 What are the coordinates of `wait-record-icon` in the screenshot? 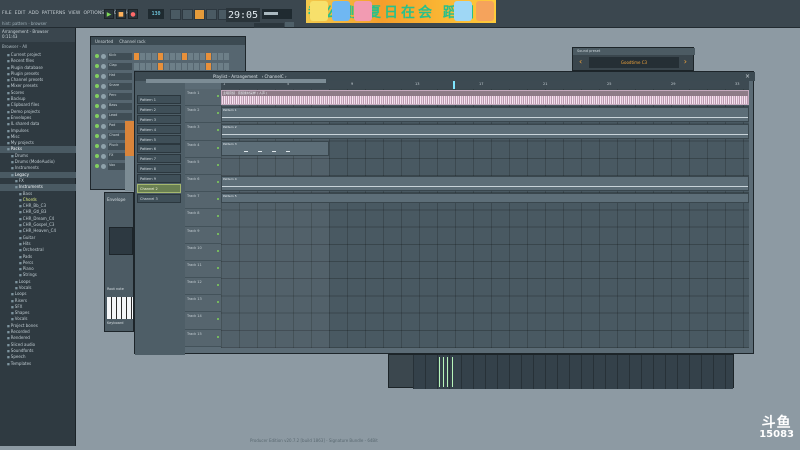 It's located at (199, 14).